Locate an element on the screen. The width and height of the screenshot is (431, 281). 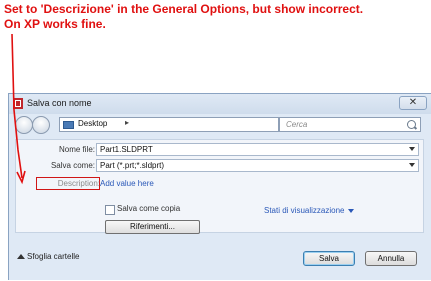
save-button: Salva is located at coordinates (329, 258).